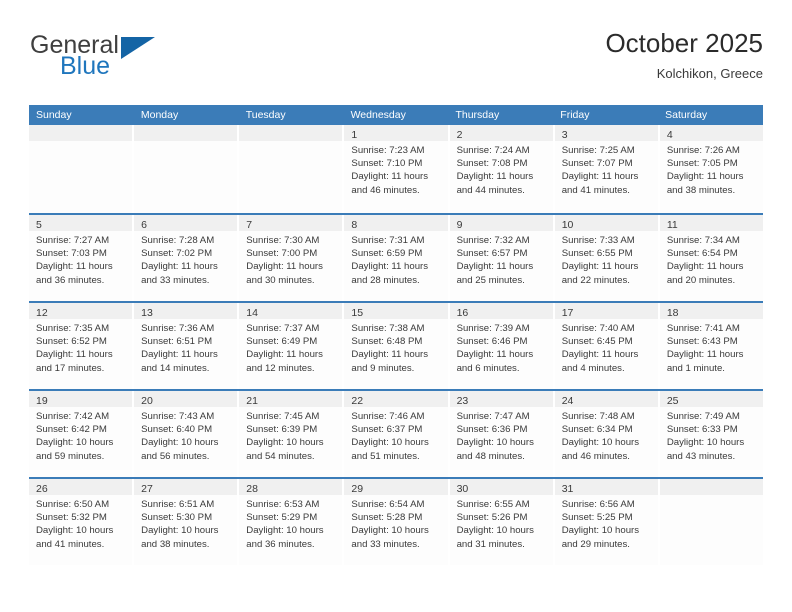 This screenshot has width=792, height=612. What do you see at coordinates (186, 487) in the screenshot?
I see `day-number-strip: 27` at bounding box center [186, 487].